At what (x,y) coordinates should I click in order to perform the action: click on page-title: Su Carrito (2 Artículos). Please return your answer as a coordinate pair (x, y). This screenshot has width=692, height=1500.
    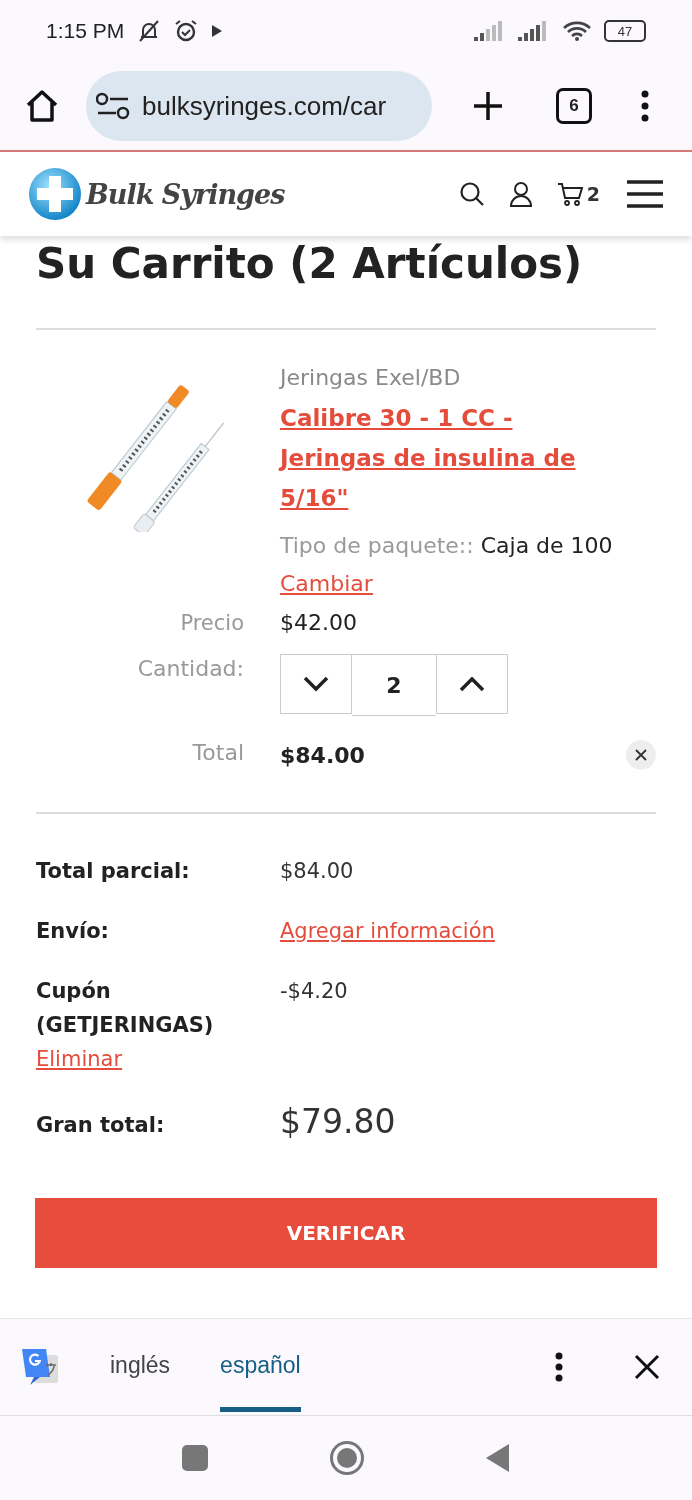
    Looking at the image, I should click on (309, 263).